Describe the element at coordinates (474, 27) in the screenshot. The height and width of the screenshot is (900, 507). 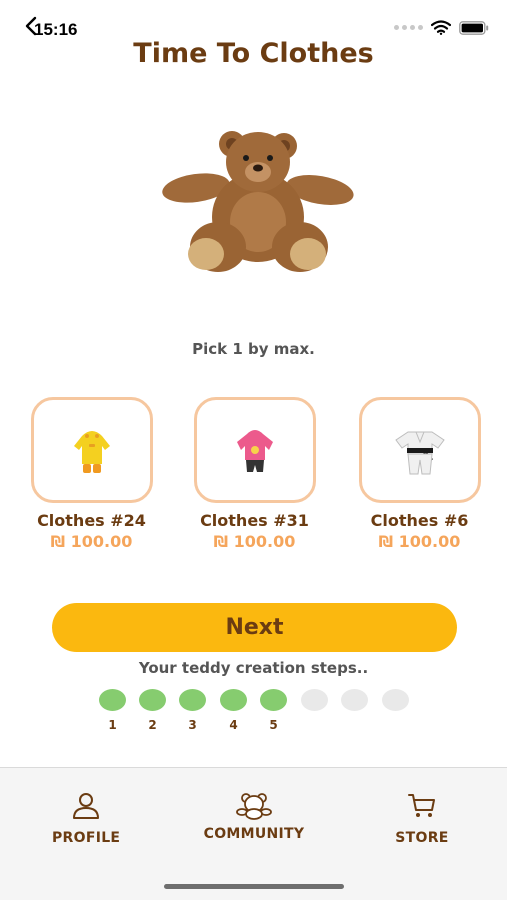
I see `battery-icon` at that location.